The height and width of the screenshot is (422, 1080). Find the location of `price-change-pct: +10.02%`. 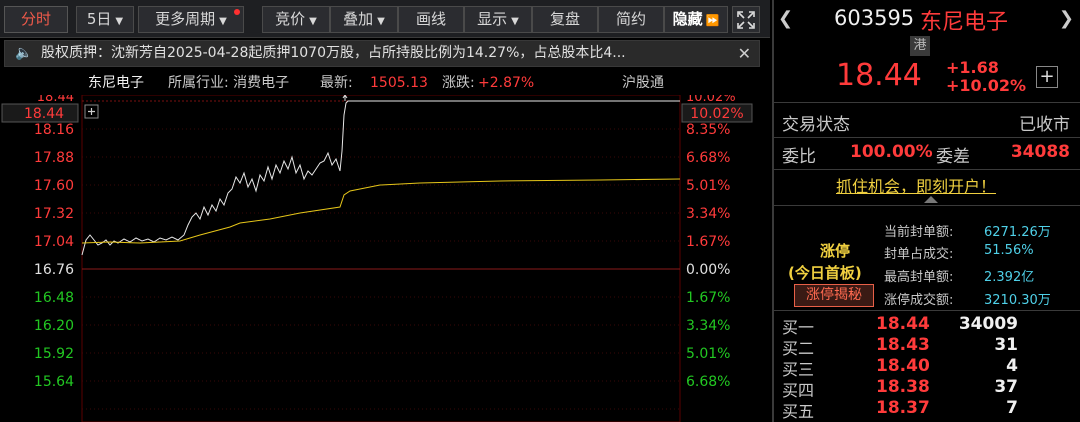

price-change-pct: +10.02% is located at coordinates (986, 85).